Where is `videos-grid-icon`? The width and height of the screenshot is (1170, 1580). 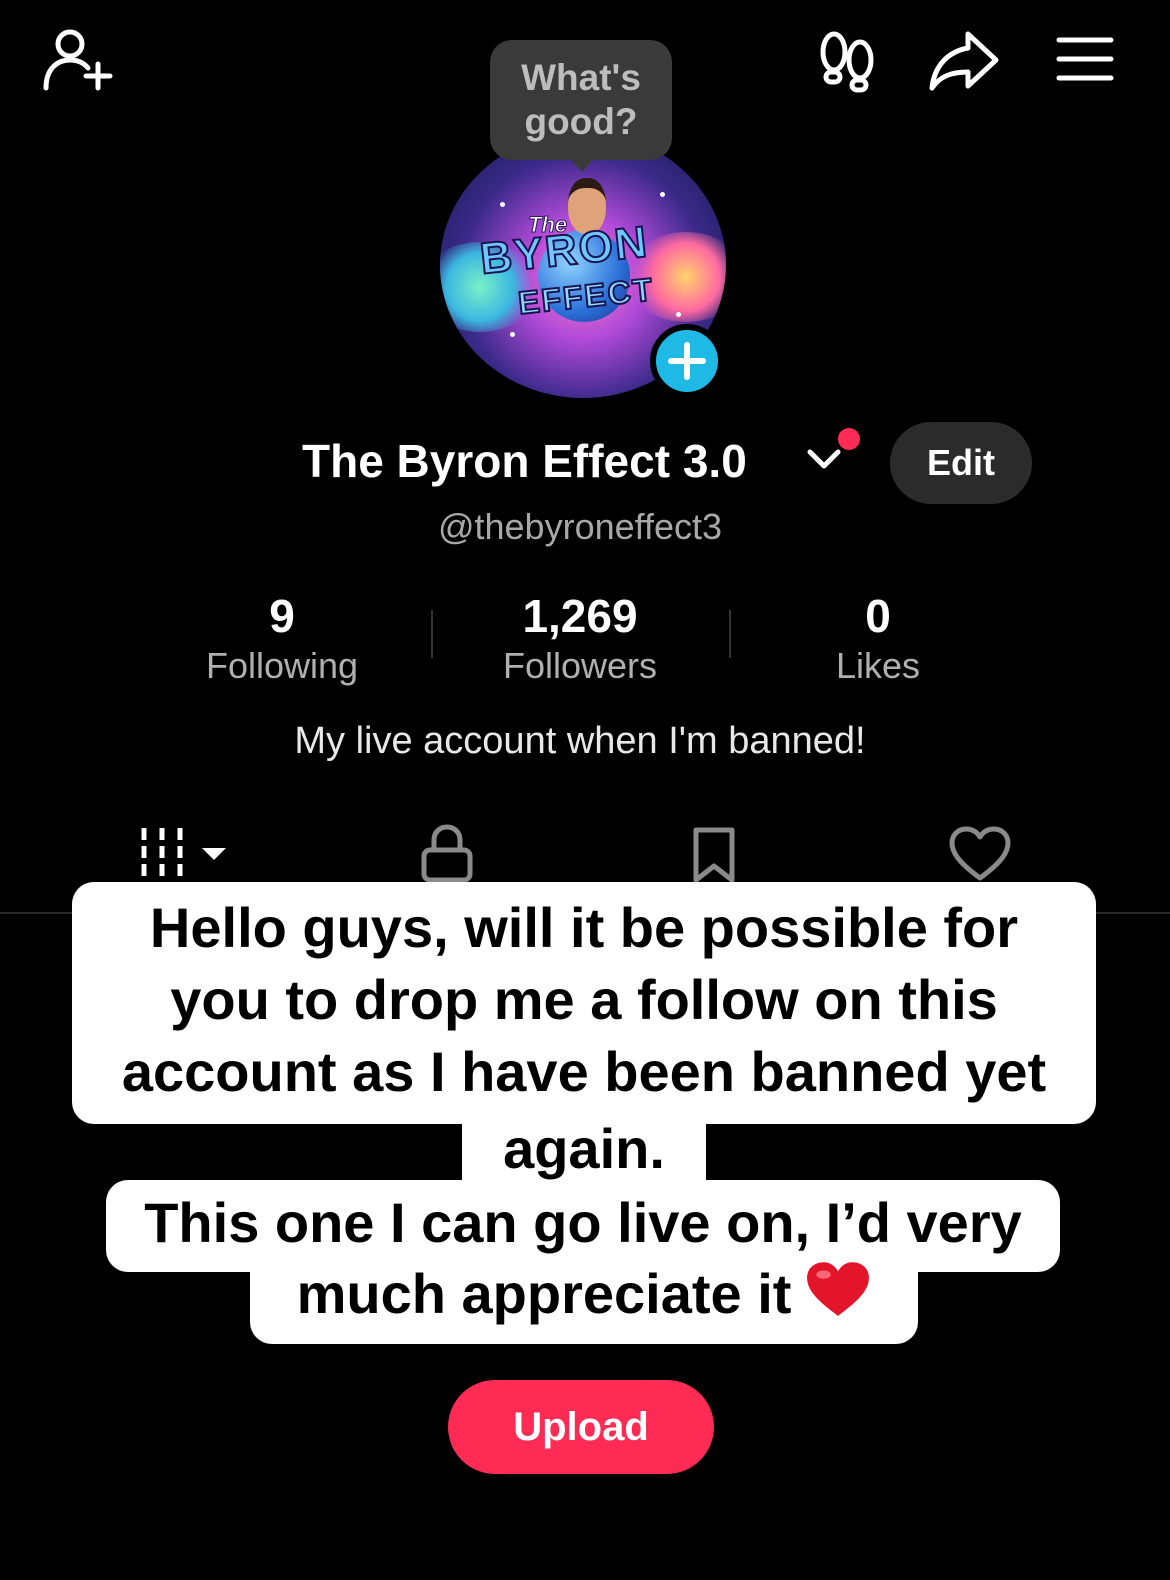 videos-grid-icon is located at coordinates (185, 854).